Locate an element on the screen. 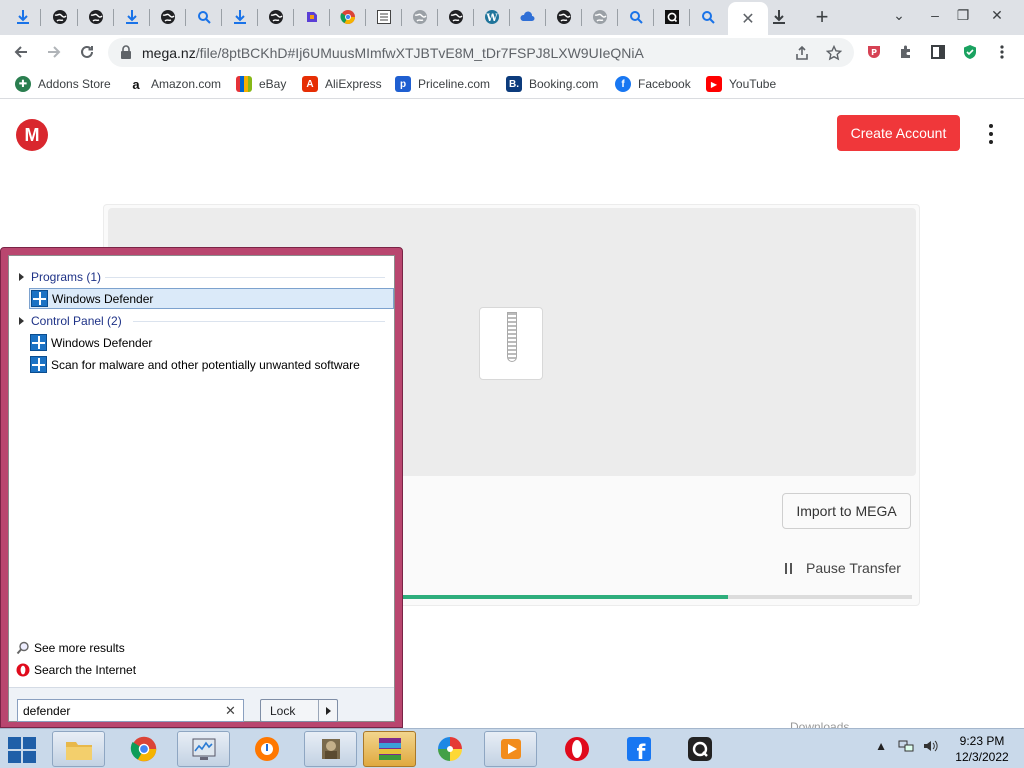  clear-search-icon: ✕ is located at coordinates (230, 711).